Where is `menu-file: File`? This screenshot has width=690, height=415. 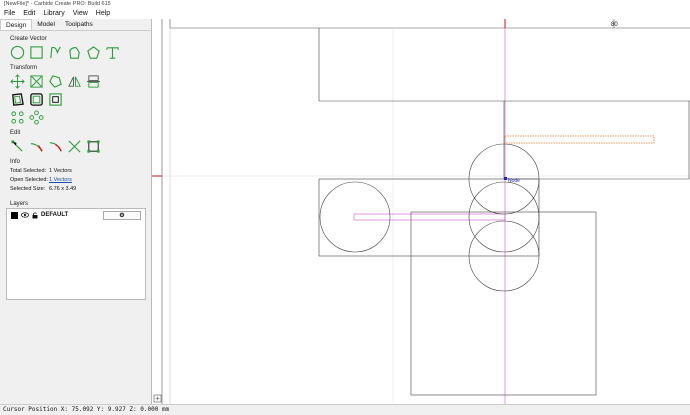 menu-file: File is located at coordinates (9, 14).